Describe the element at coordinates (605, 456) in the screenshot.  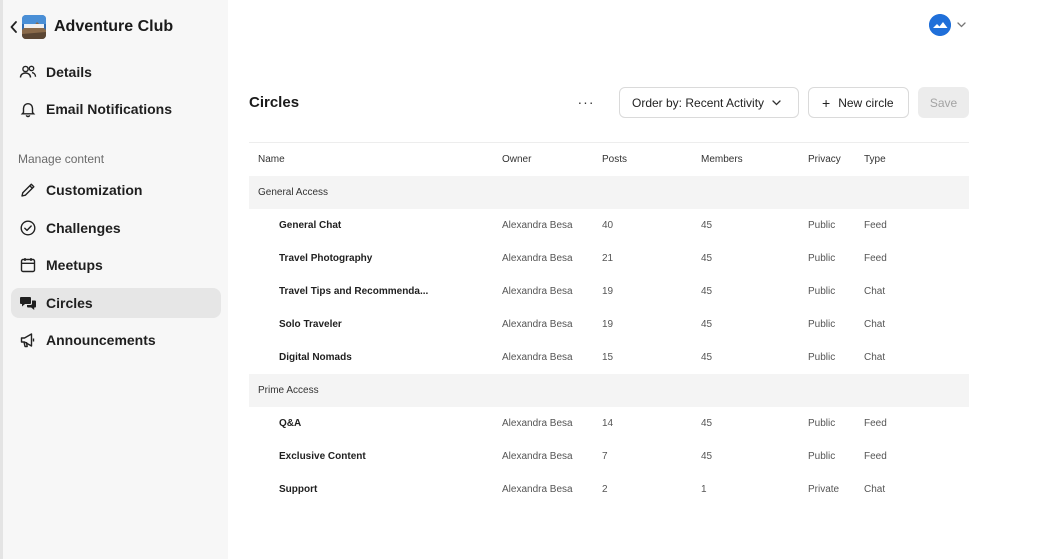
I see `circle-posts: 7` at that location.